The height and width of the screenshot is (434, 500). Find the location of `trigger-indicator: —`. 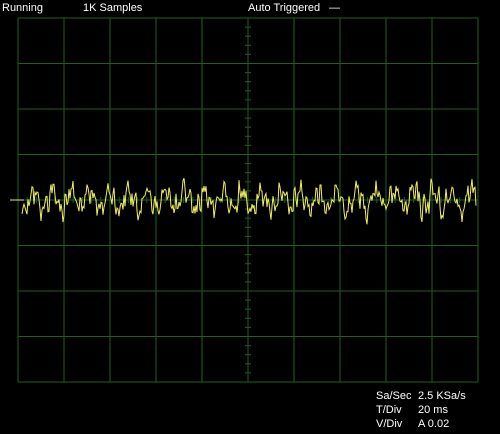

trigger-indicator: — is located at coordinates (334, 8).